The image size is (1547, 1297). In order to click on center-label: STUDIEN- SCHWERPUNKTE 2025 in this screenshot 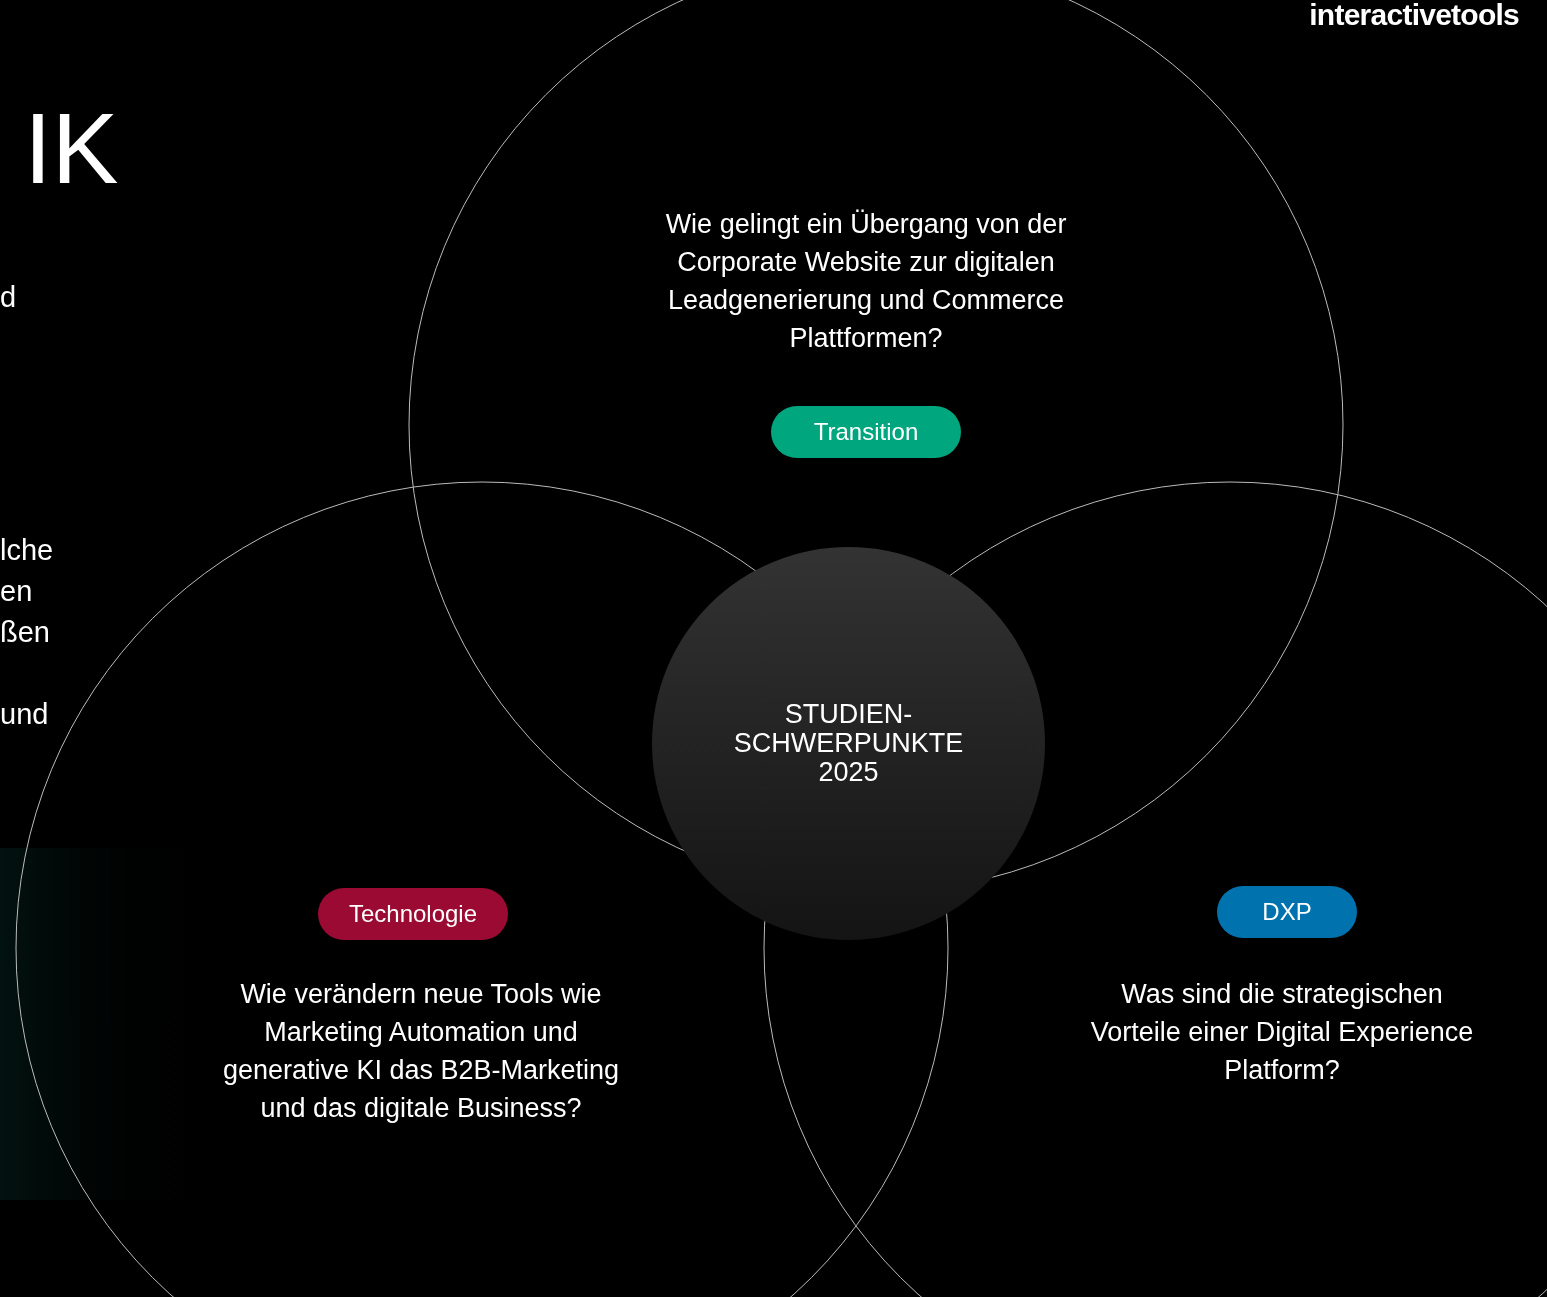, I will do `click(848, 743)`.